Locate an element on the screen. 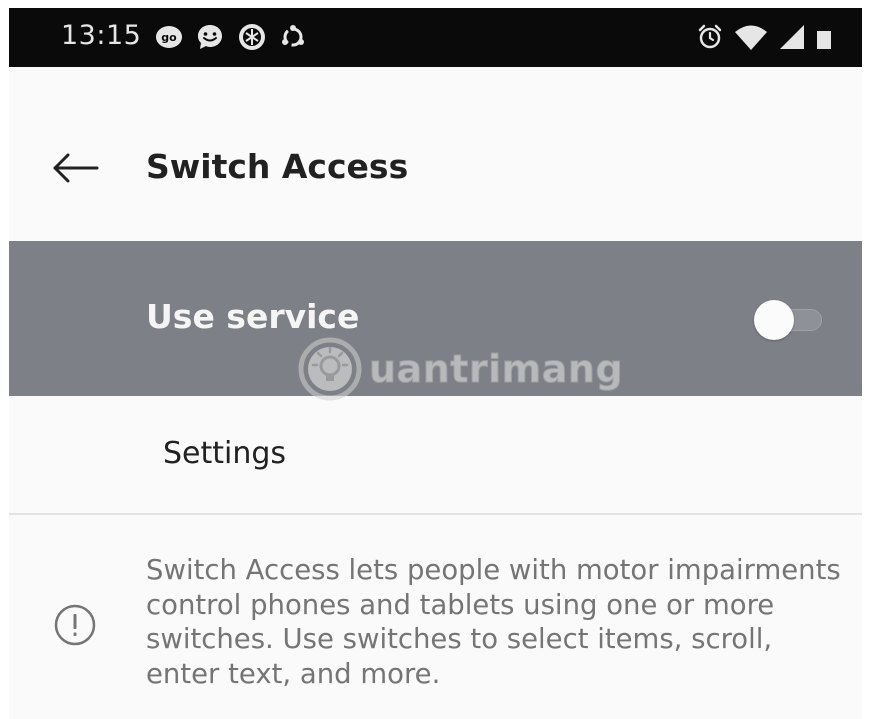 This screenshot has width=870, height=719. system-icons is located at coordinates (764, 37).